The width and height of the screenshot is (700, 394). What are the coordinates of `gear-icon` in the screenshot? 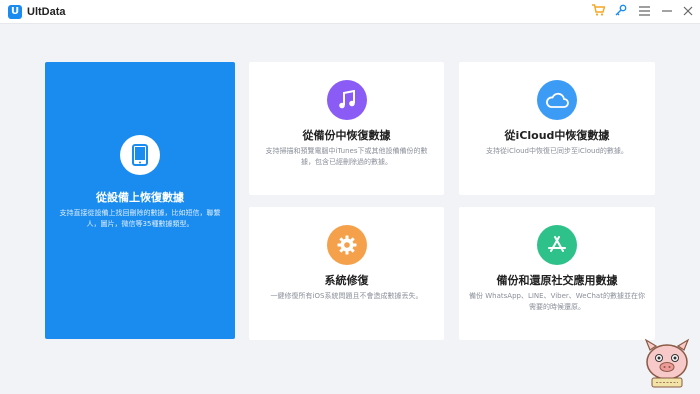 It's located at (347, 245).